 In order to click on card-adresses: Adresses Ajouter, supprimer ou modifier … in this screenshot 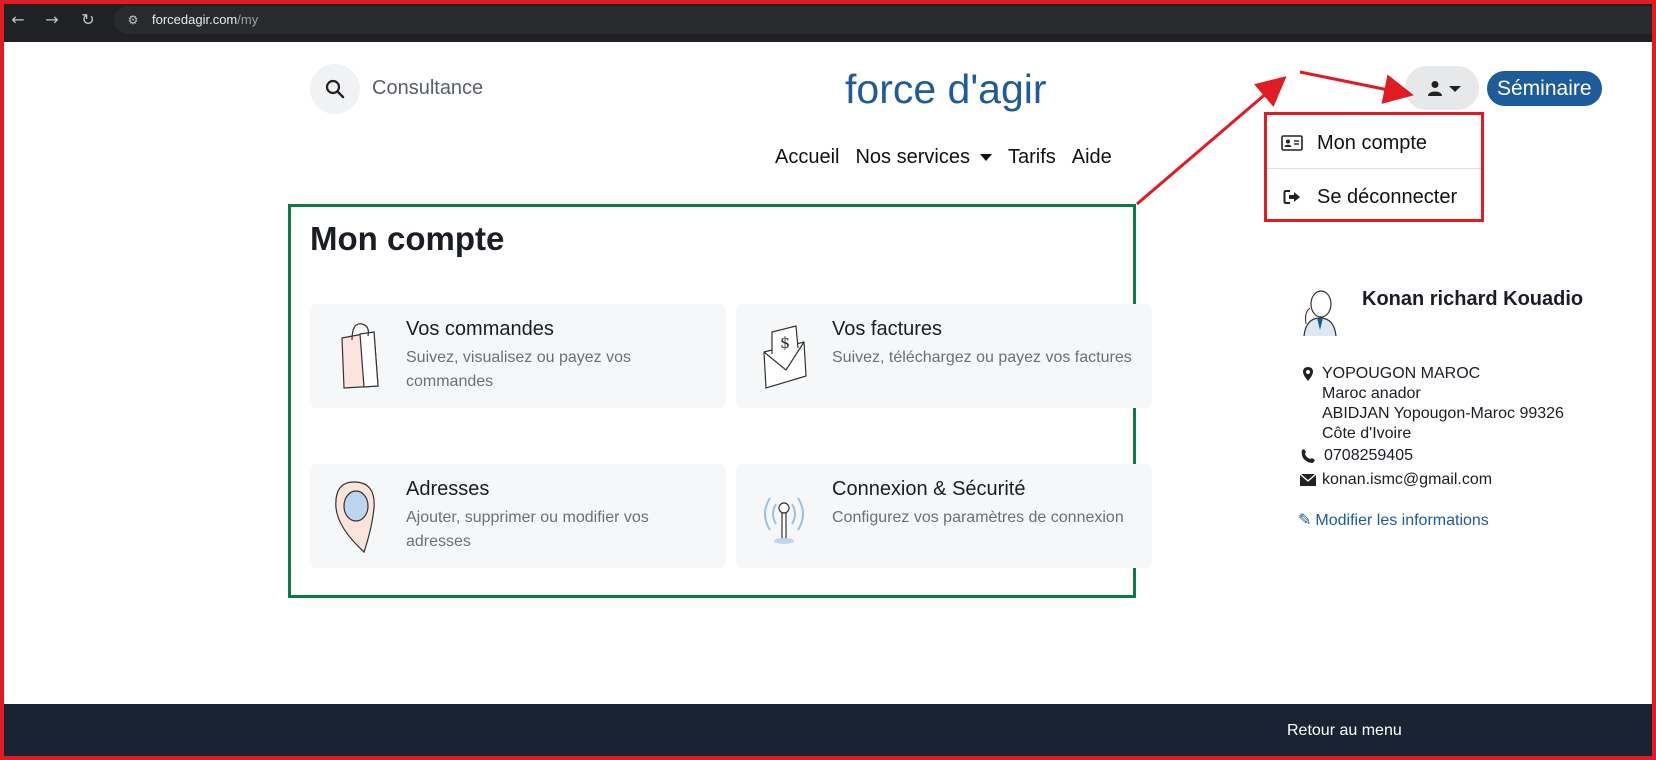, I will do `click(518, 516)`.